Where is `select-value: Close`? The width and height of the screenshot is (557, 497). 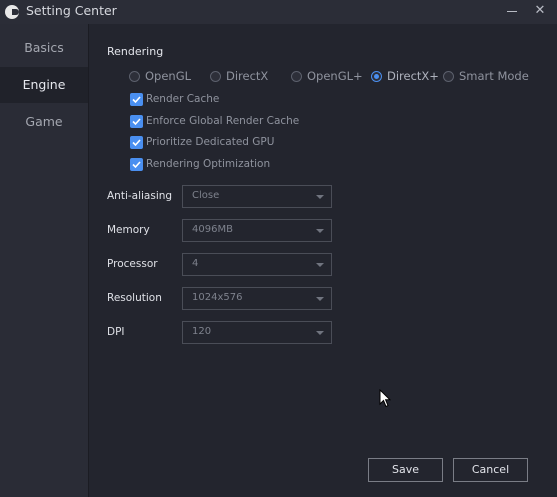
select-value: Close is located at coordinates (206, 195).